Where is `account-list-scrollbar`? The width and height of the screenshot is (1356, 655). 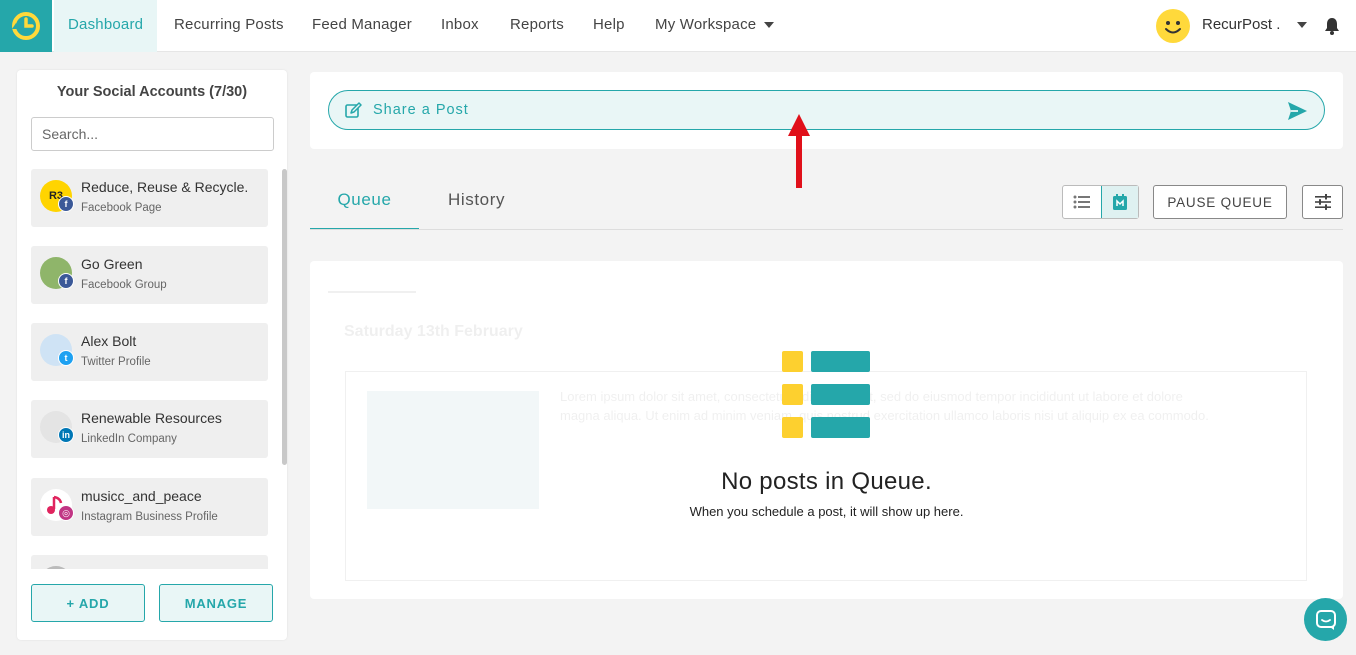 account-list-scrollbar is located at coordinates (284, 317).